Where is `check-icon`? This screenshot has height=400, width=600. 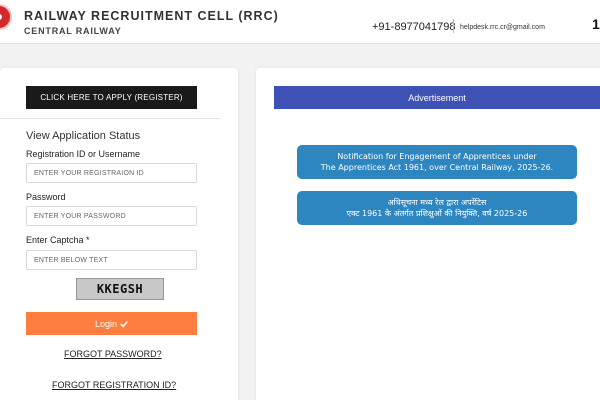 check-icon is located at coordinates (124, 324).